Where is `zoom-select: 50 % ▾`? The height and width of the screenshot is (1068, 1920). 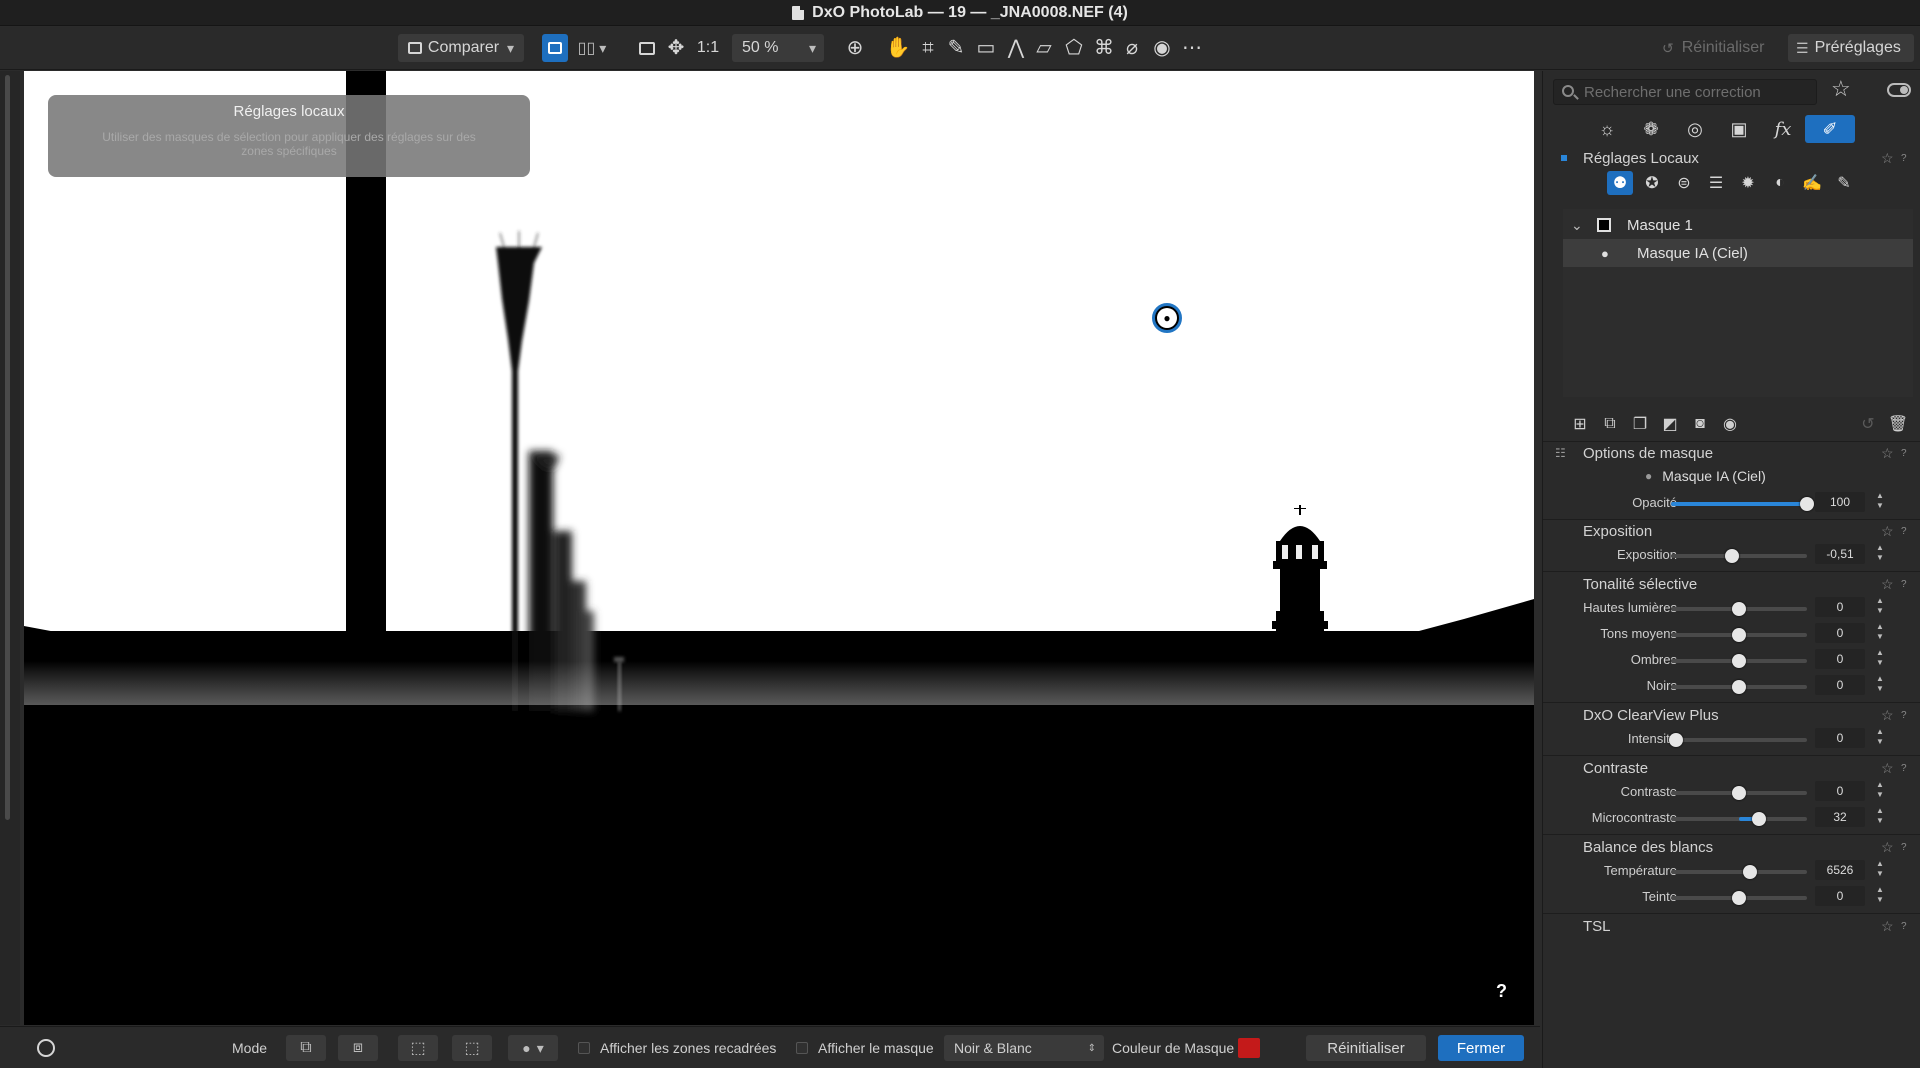
zoom-select: 50 % ▾ is located at coordinates (778, 48).